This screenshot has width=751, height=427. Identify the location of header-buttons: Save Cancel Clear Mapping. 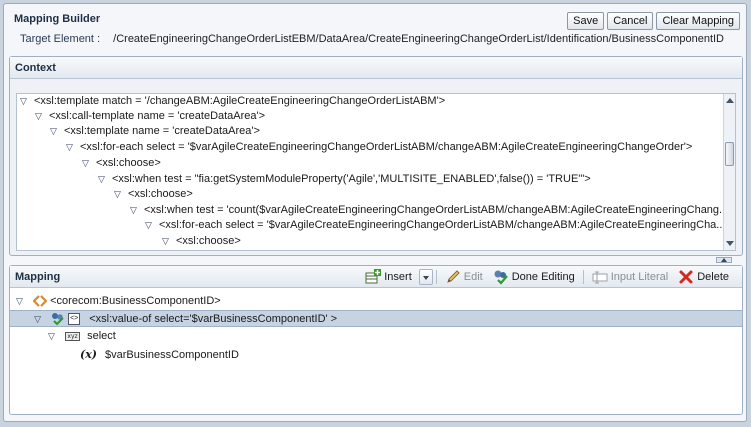
(653, 21).